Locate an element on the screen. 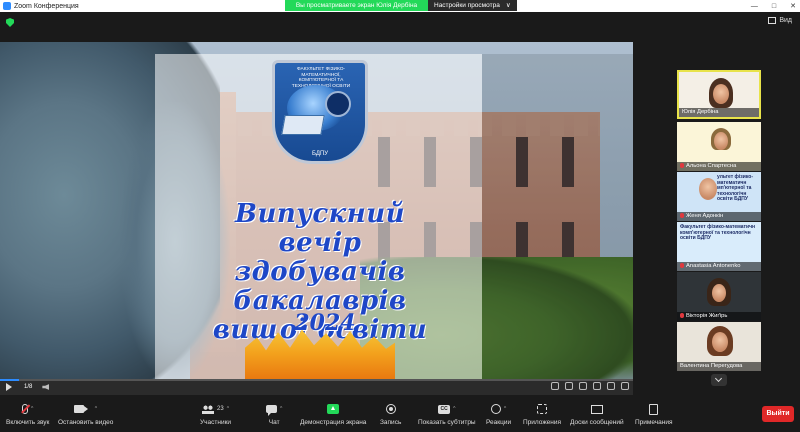 The height and width of the screenshot is (432, 800). participants-button: 23 ^ Участники is located at coordinates (215, 414).